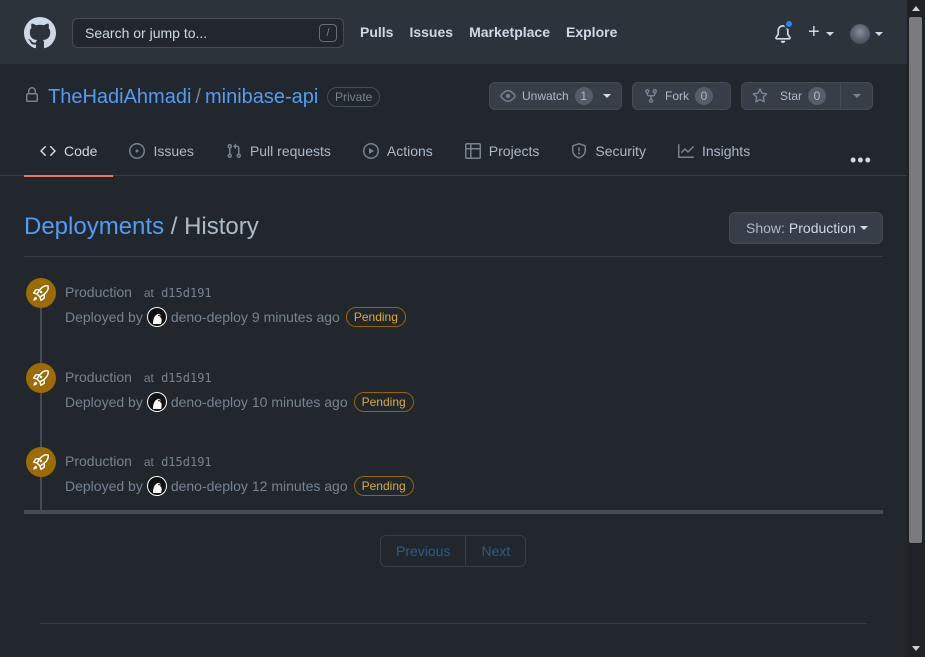 This screenshot has width=925, height=657. I want to click on tab-pull-requests: Pull requests, so click(278, 151).